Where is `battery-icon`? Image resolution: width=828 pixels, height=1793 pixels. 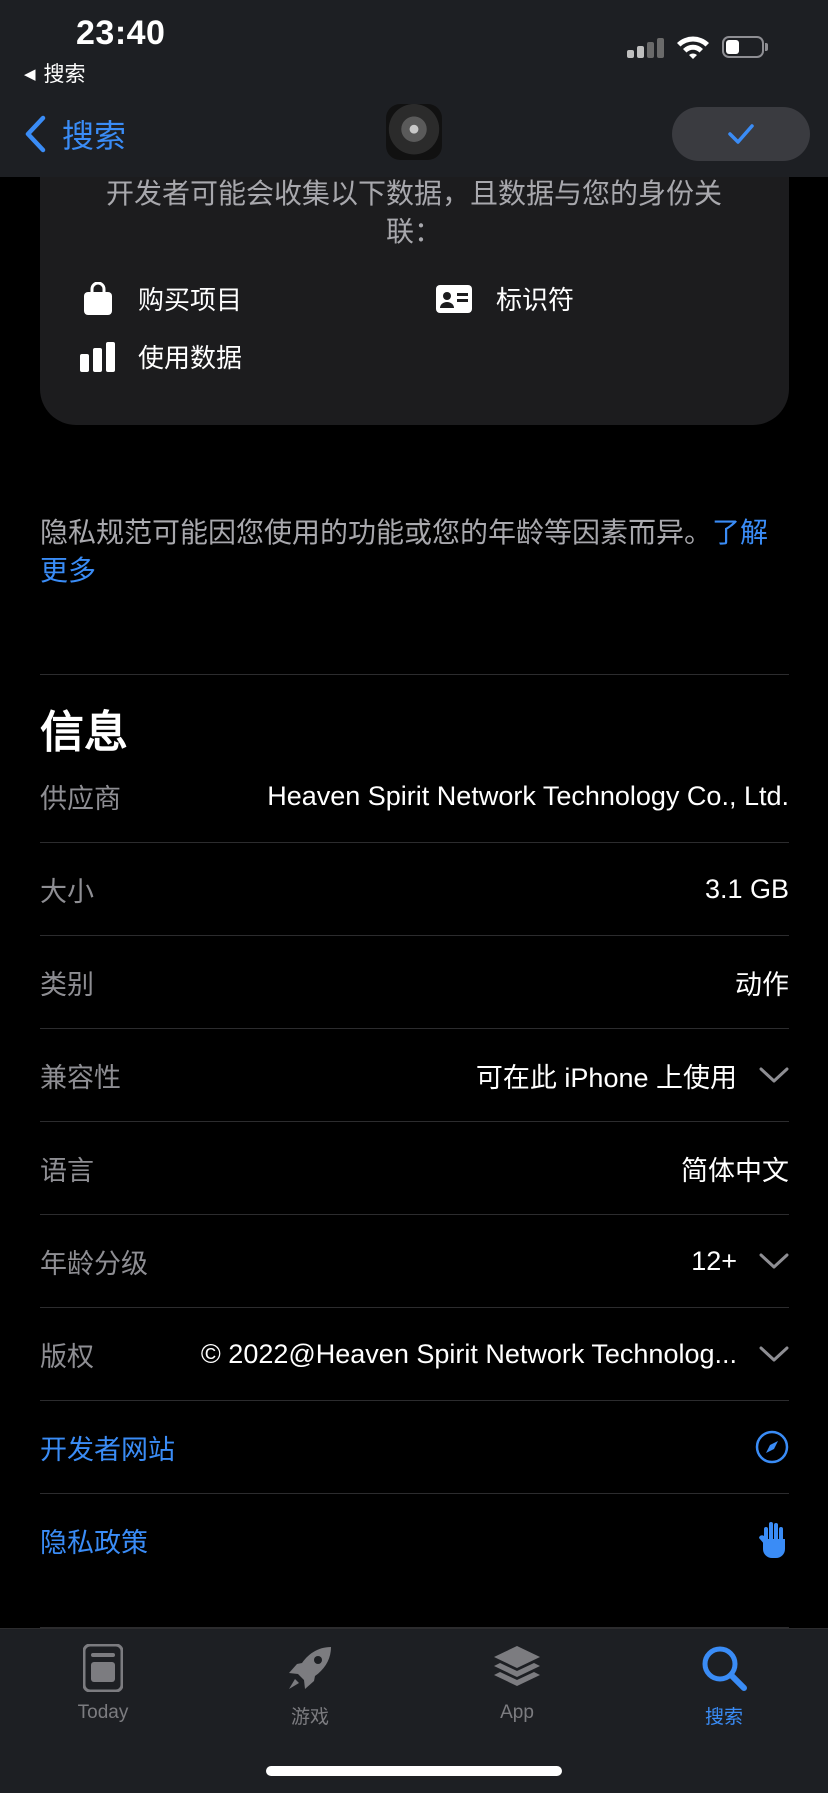 battery-icon is located at coordinates (745, 48).